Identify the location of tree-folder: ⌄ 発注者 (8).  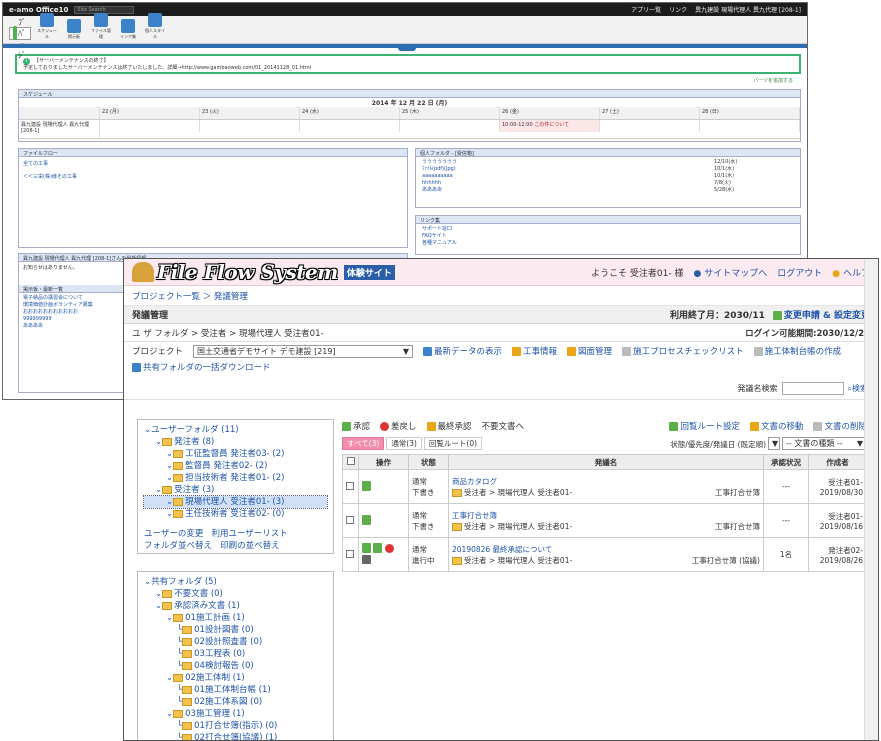
(235, 442).